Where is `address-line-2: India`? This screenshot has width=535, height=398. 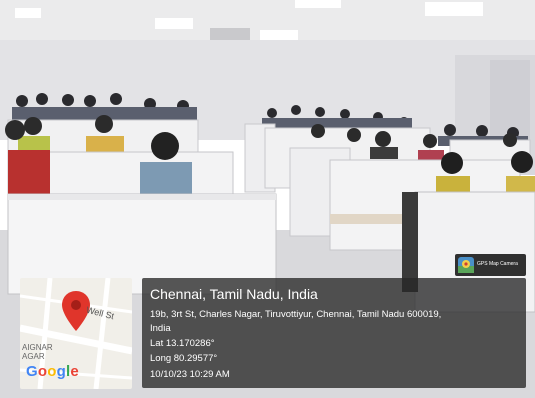 address-line-2: India is located at coordinates (160, 328).